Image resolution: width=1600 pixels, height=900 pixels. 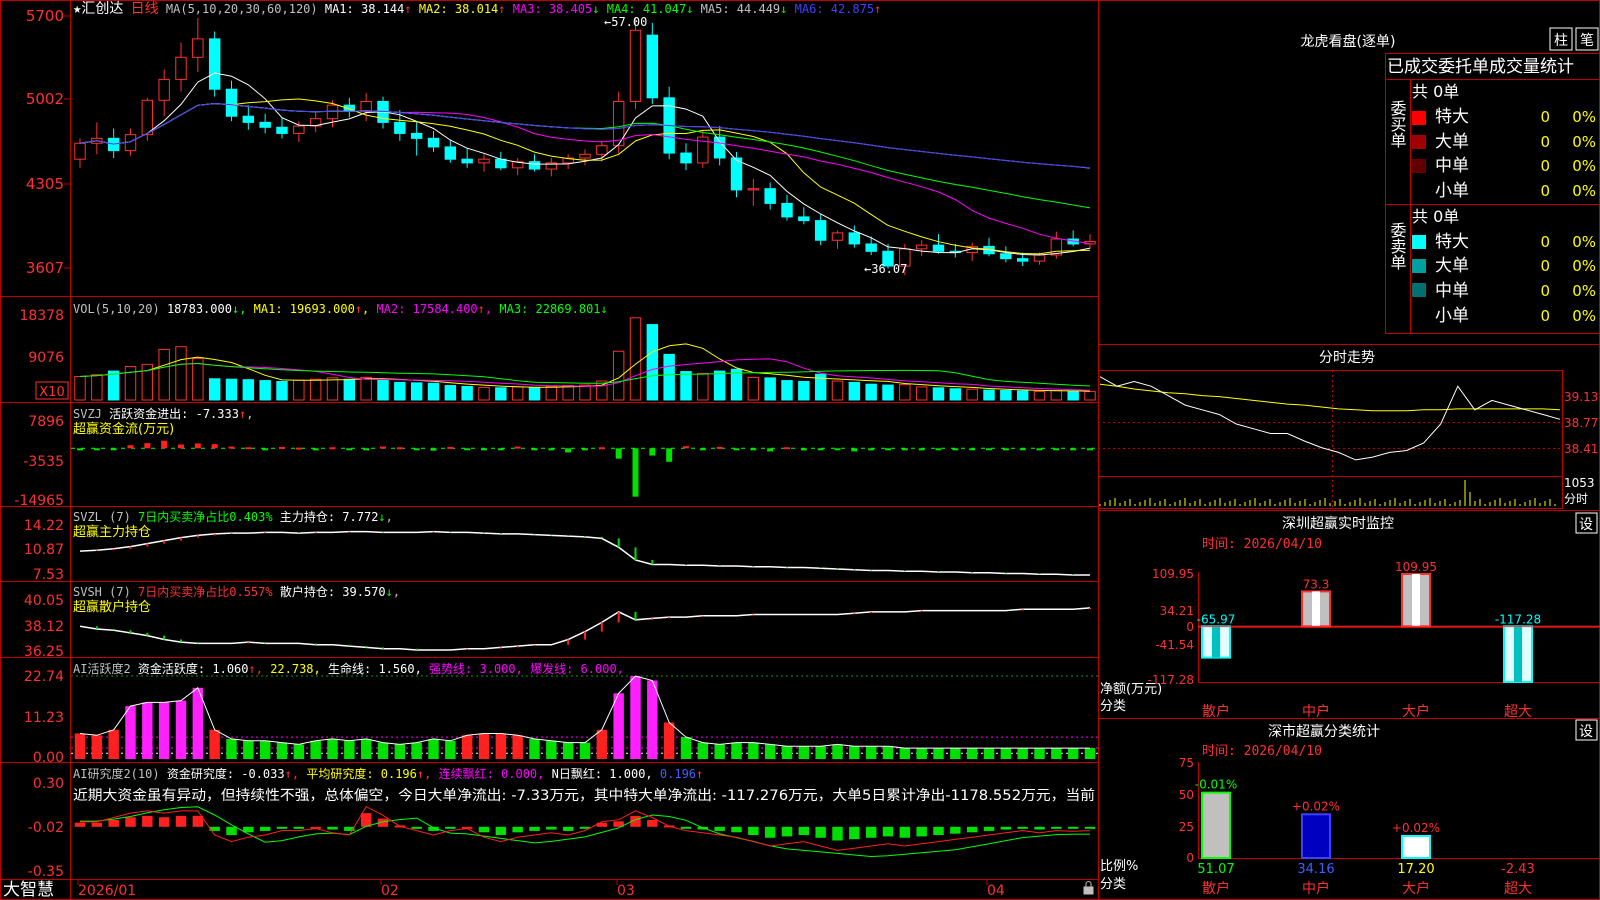 What do you see at coordinates (102, 592) in the screenshot?
I see `svsh-label: SVSH (7)` at bounding box center [102, 592].